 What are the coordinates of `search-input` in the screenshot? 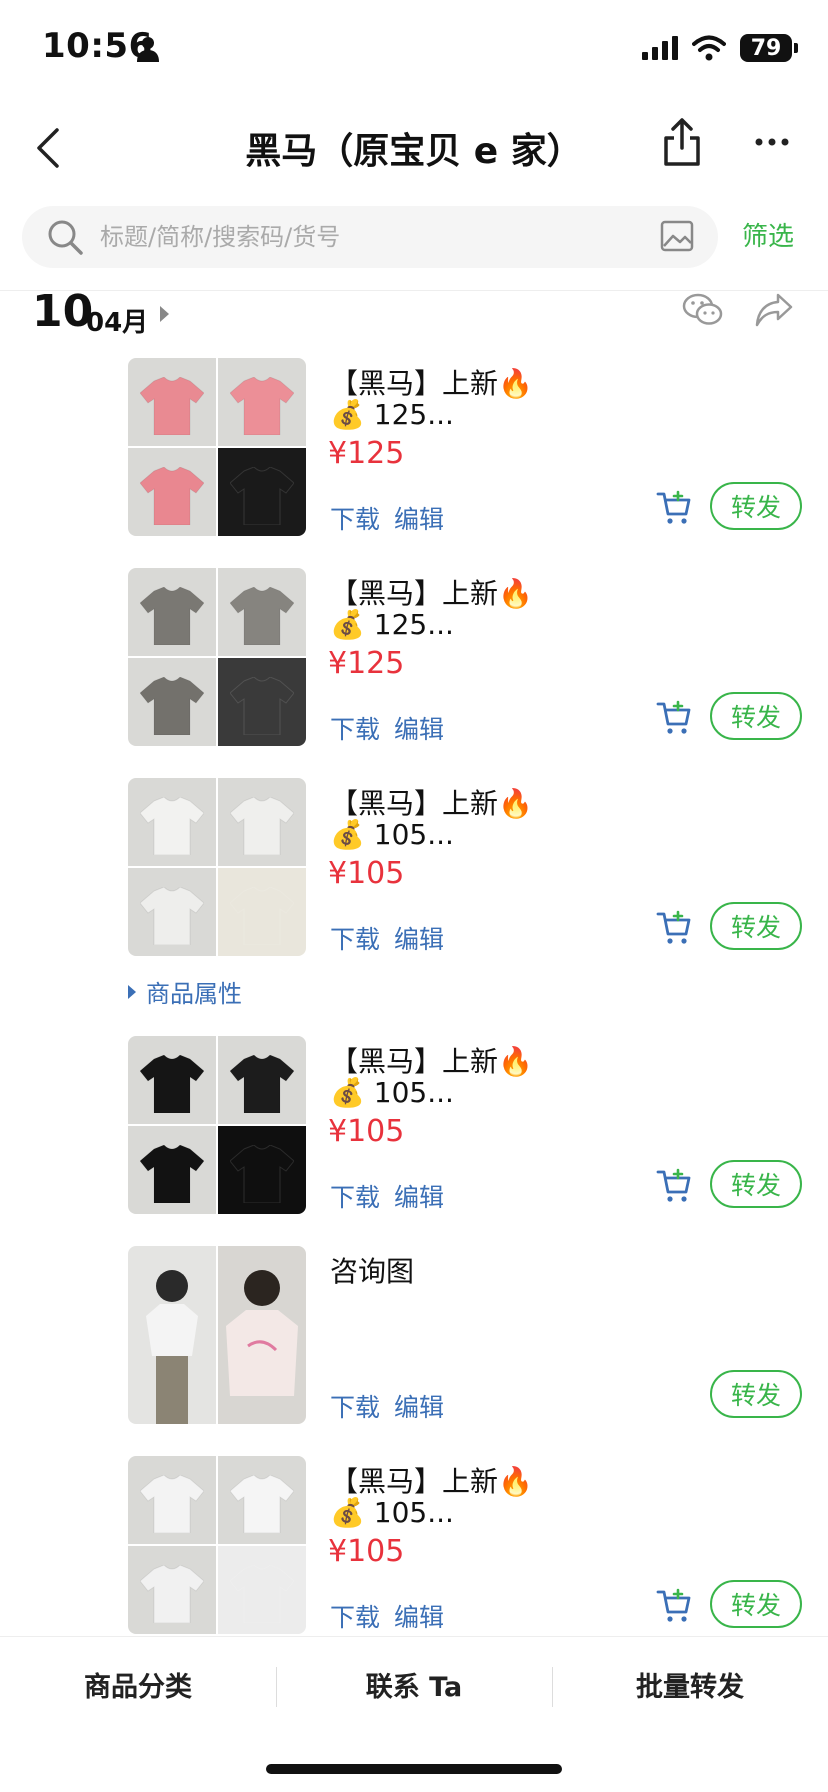 It's located at (380, 237).